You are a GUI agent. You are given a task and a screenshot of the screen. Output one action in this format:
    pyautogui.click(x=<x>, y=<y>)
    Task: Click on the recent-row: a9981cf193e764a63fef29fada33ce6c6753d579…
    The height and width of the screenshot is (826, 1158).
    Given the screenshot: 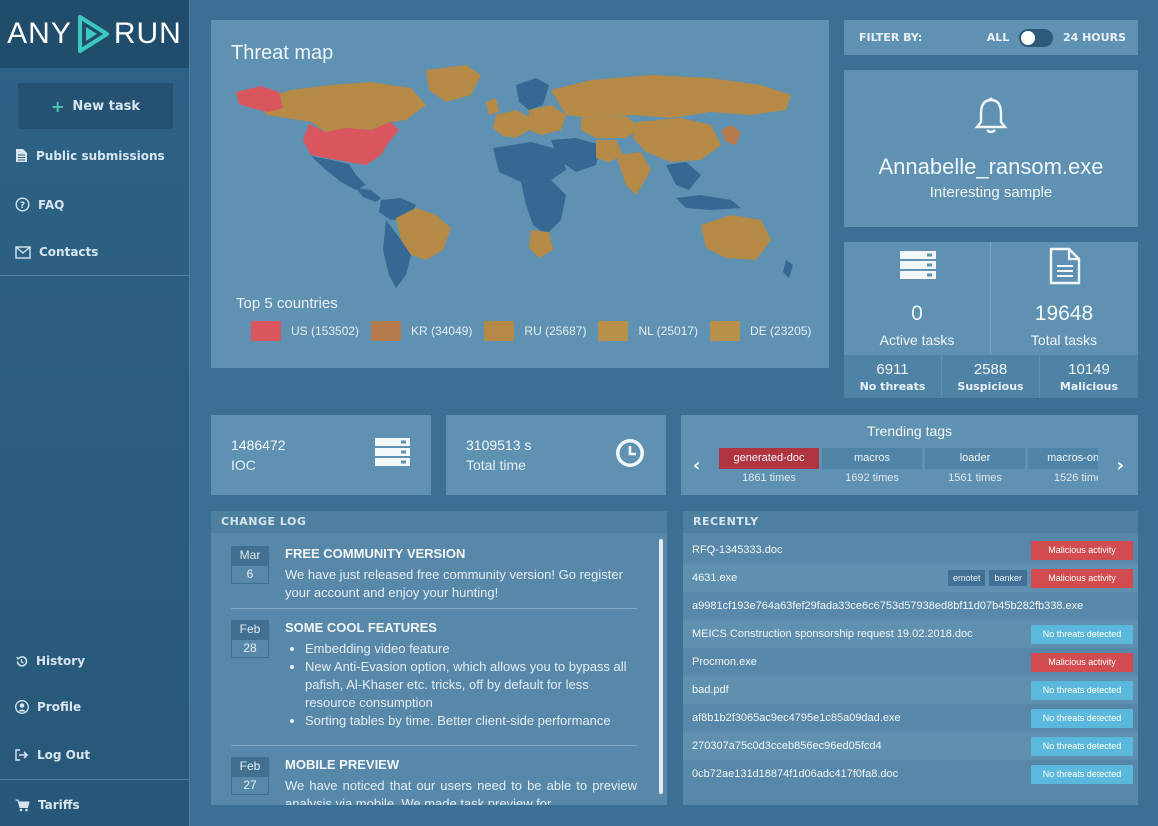 What is the action you would take?
    pyautogui.click(x=910, y=606)
    